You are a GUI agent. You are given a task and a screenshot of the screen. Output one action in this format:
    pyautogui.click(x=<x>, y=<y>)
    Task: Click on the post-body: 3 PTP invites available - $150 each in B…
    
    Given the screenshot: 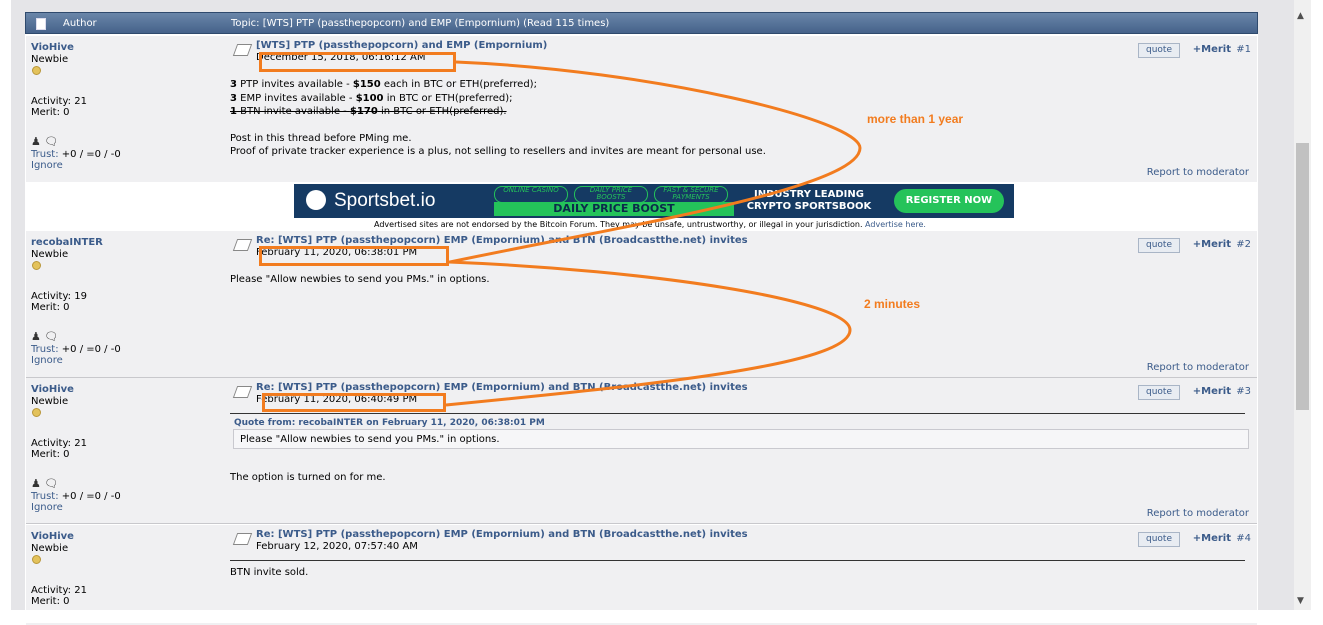 What is the action you would take?
    pyautogui.click(x=498, y=118)
    